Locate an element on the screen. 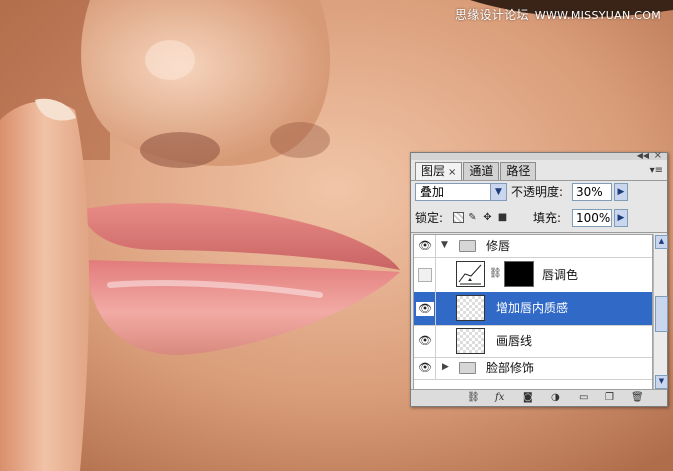 The width and height of the screenshot is (673, 471). collapsed-triangle-icon: ▶ is located at coordinates (445, 367).